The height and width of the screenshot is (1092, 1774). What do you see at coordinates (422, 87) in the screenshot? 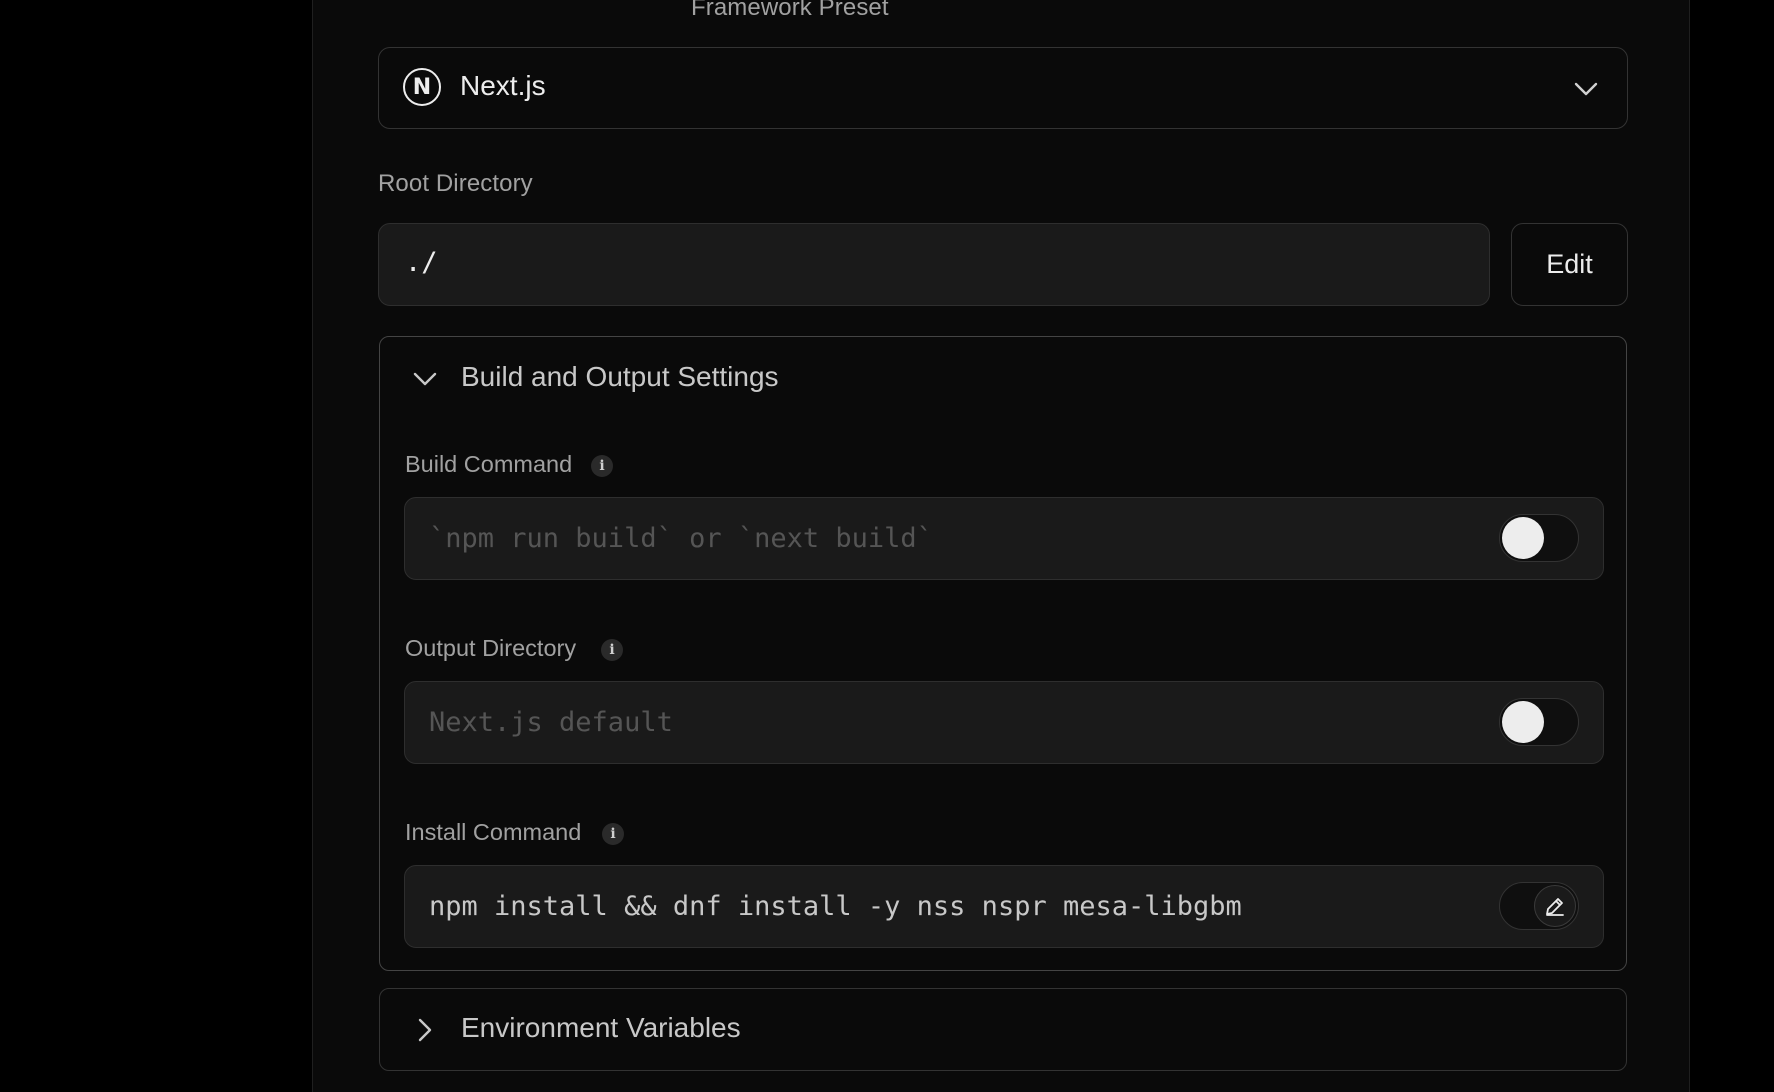
I see `nextjs-logo: N` at bounding box center [422, 87].